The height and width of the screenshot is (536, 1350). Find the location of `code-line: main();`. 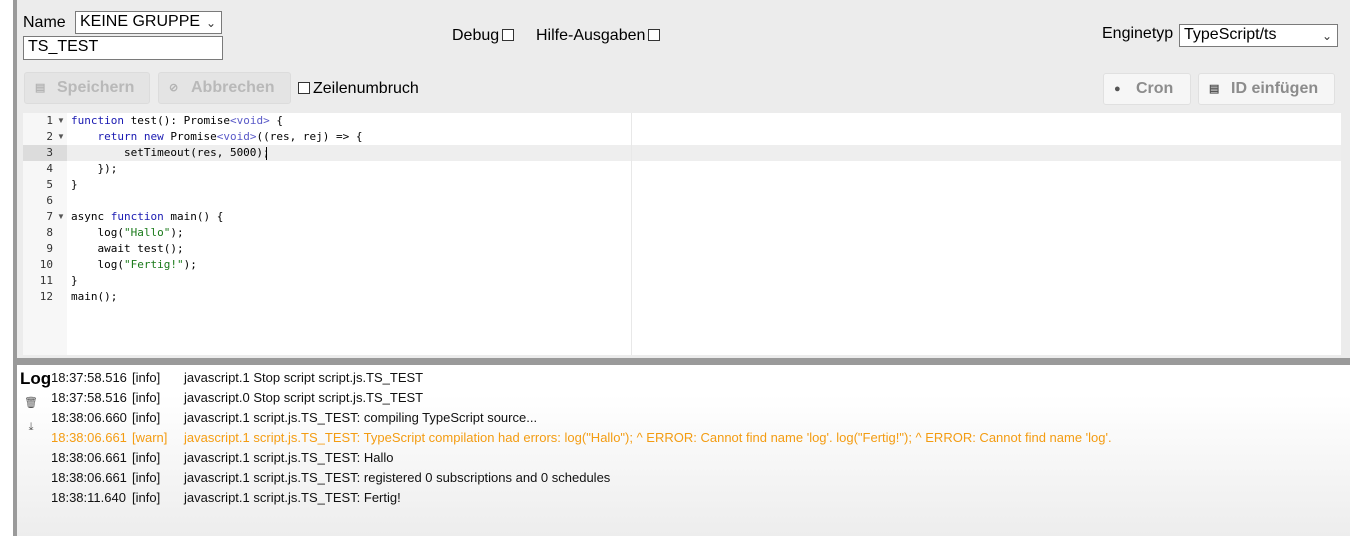

code-line: main(); is located at coordinates (94, 297).